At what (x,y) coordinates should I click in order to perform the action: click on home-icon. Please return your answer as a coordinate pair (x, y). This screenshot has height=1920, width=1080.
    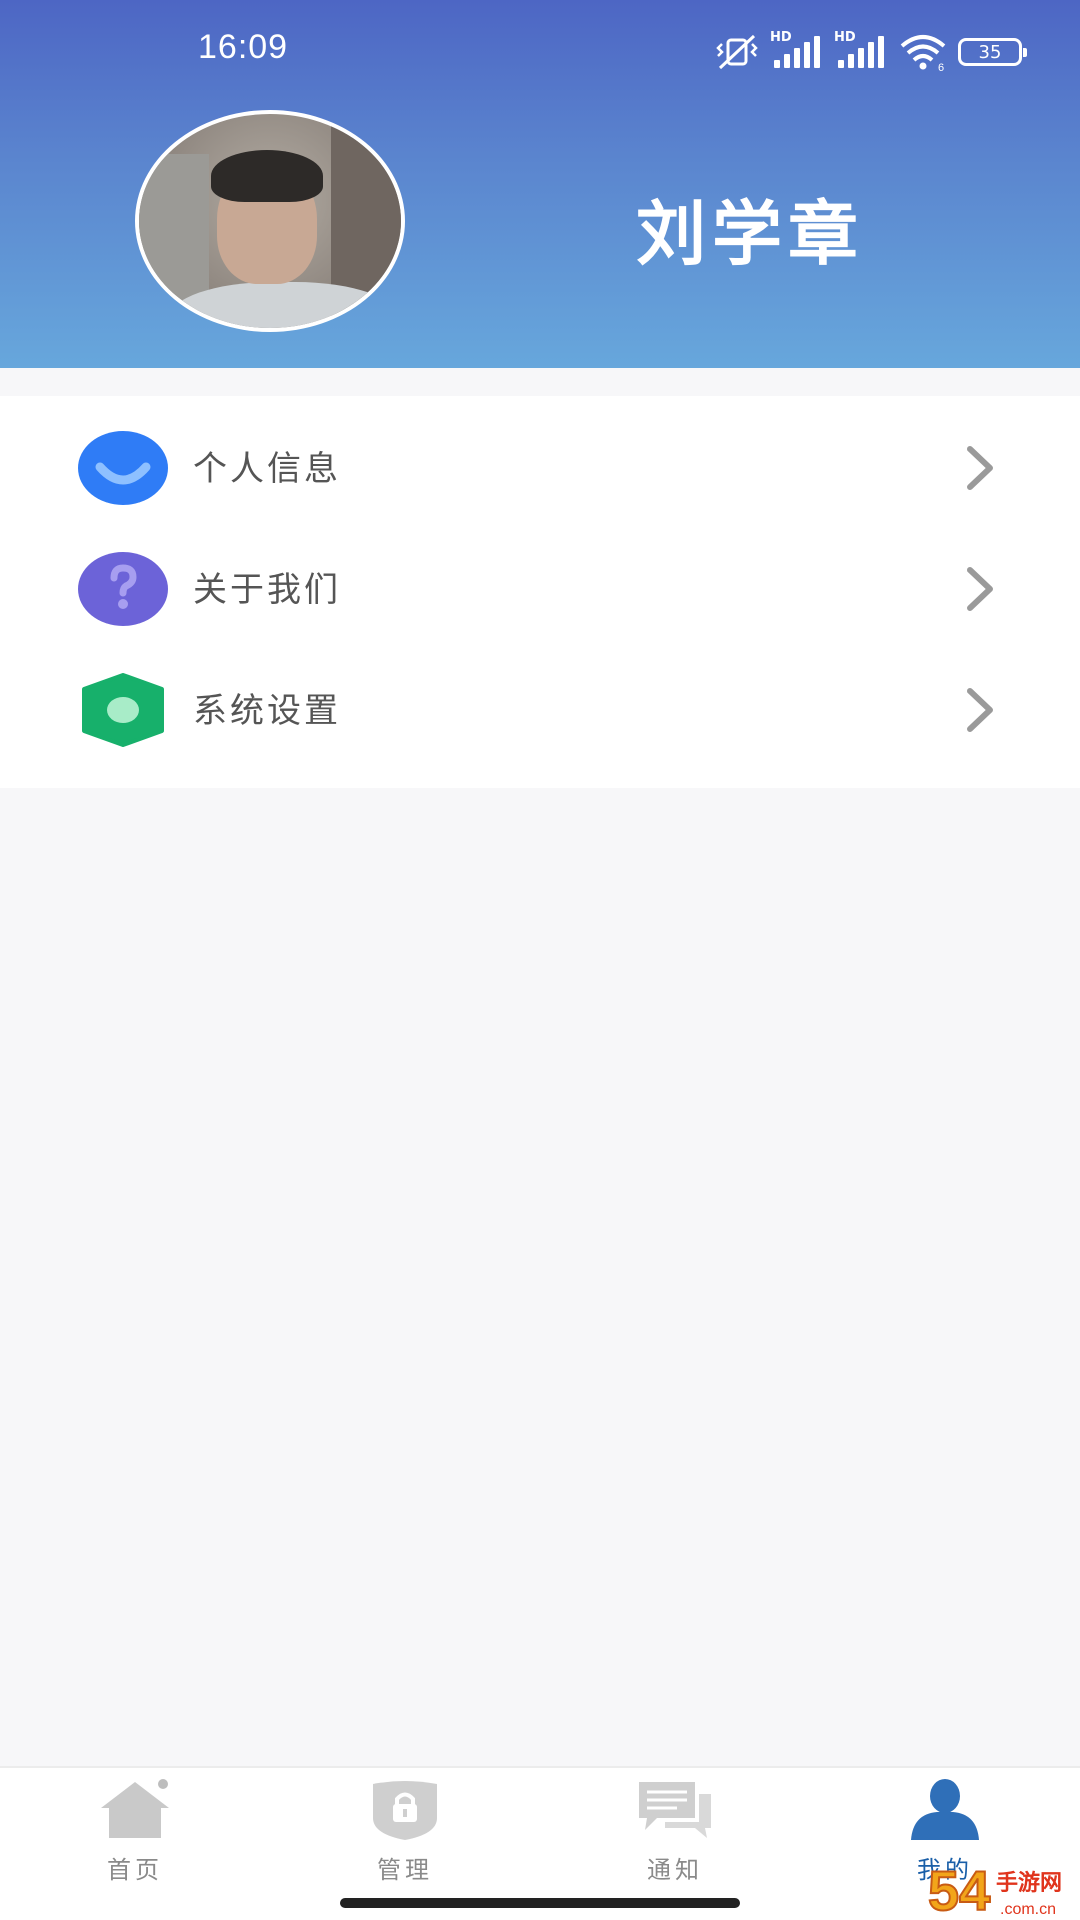
    Looking at the image, I should click on (135, 1808).